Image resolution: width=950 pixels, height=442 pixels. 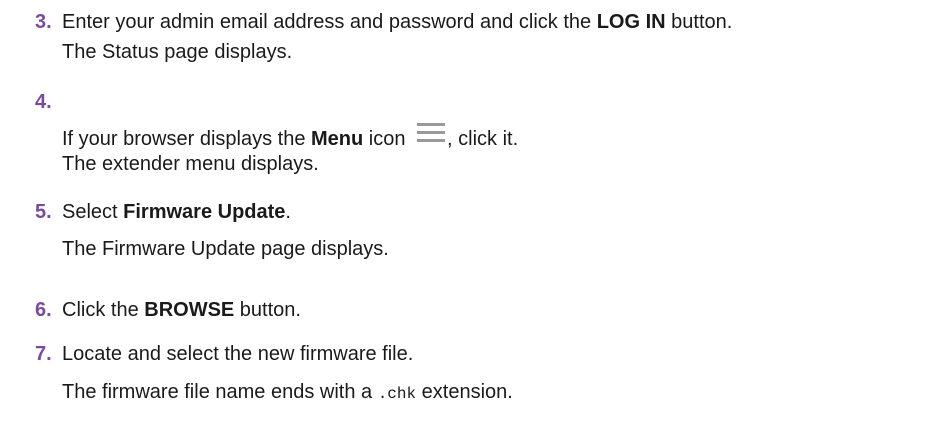 What do you see at coordinates (43, 22) in the screenshot?
I see `step-number: 3.` at bounding box center [43, 22].